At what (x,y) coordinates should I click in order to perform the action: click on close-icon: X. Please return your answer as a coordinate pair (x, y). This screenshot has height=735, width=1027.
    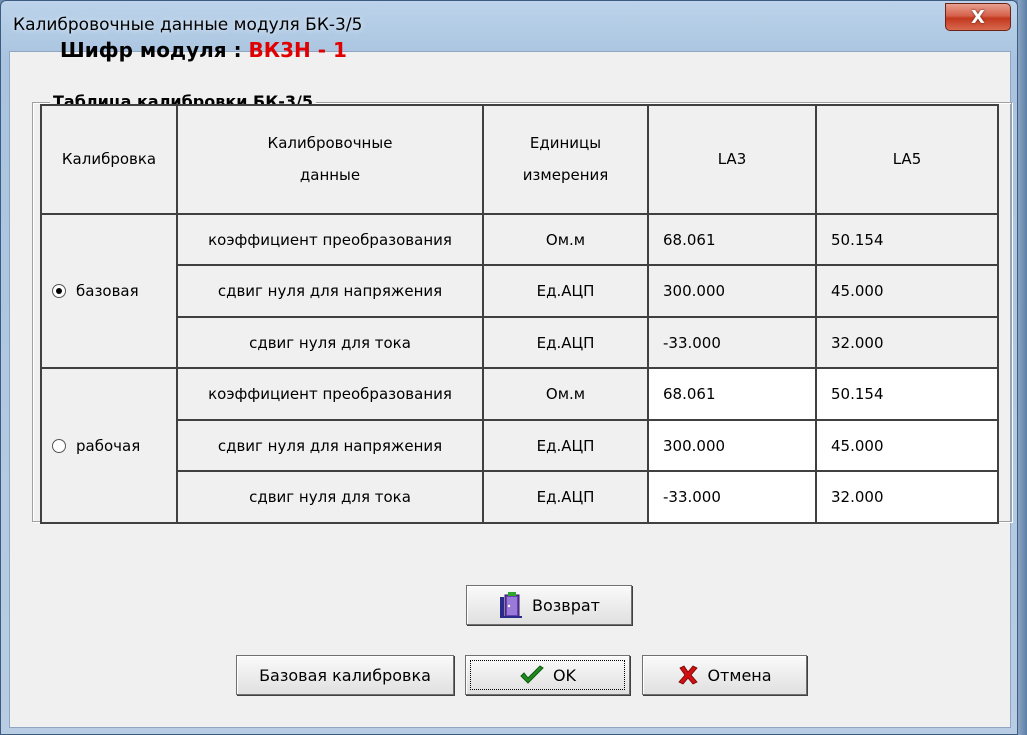
    Looking at the image, I should click on (978, 17).